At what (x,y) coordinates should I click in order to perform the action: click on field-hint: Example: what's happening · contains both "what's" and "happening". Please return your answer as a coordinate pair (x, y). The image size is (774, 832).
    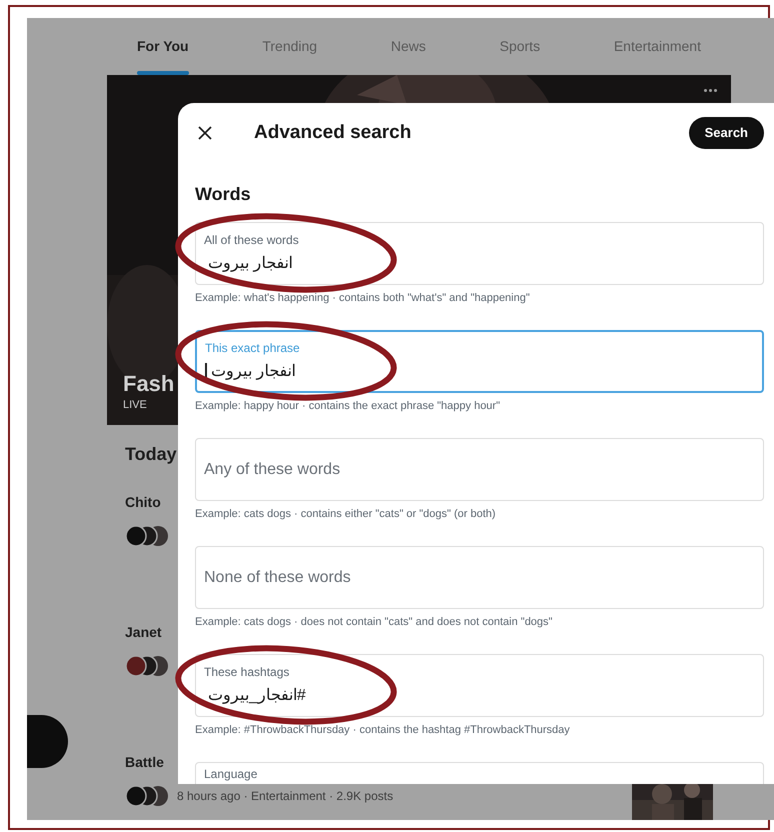
    Looking at the image, I should click on (363, 298).